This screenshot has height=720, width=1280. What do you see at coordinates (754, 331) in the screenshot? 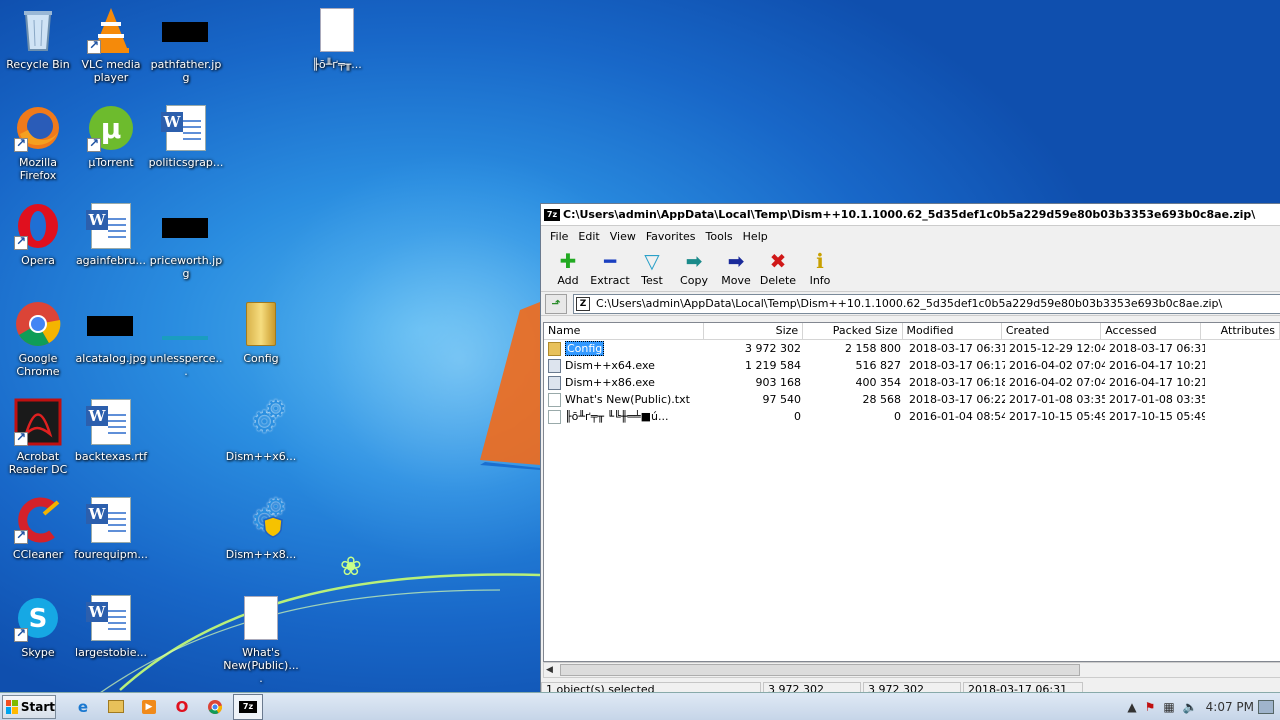
I see `column-size: Size` at bounding box center [754, 331].